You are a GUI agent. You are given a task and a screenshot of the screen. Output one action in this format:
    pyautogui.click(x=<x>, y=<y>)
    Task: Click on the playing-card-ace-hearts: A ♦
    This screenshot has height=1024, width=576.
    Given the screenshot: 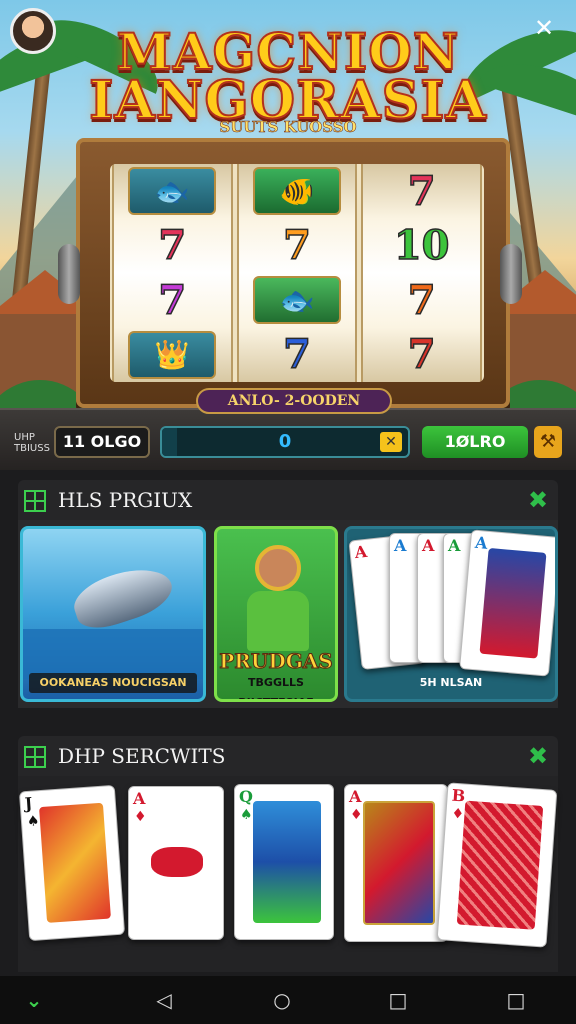 What is the action you would take?
    pyautogui.click(x=396, y=863)
    